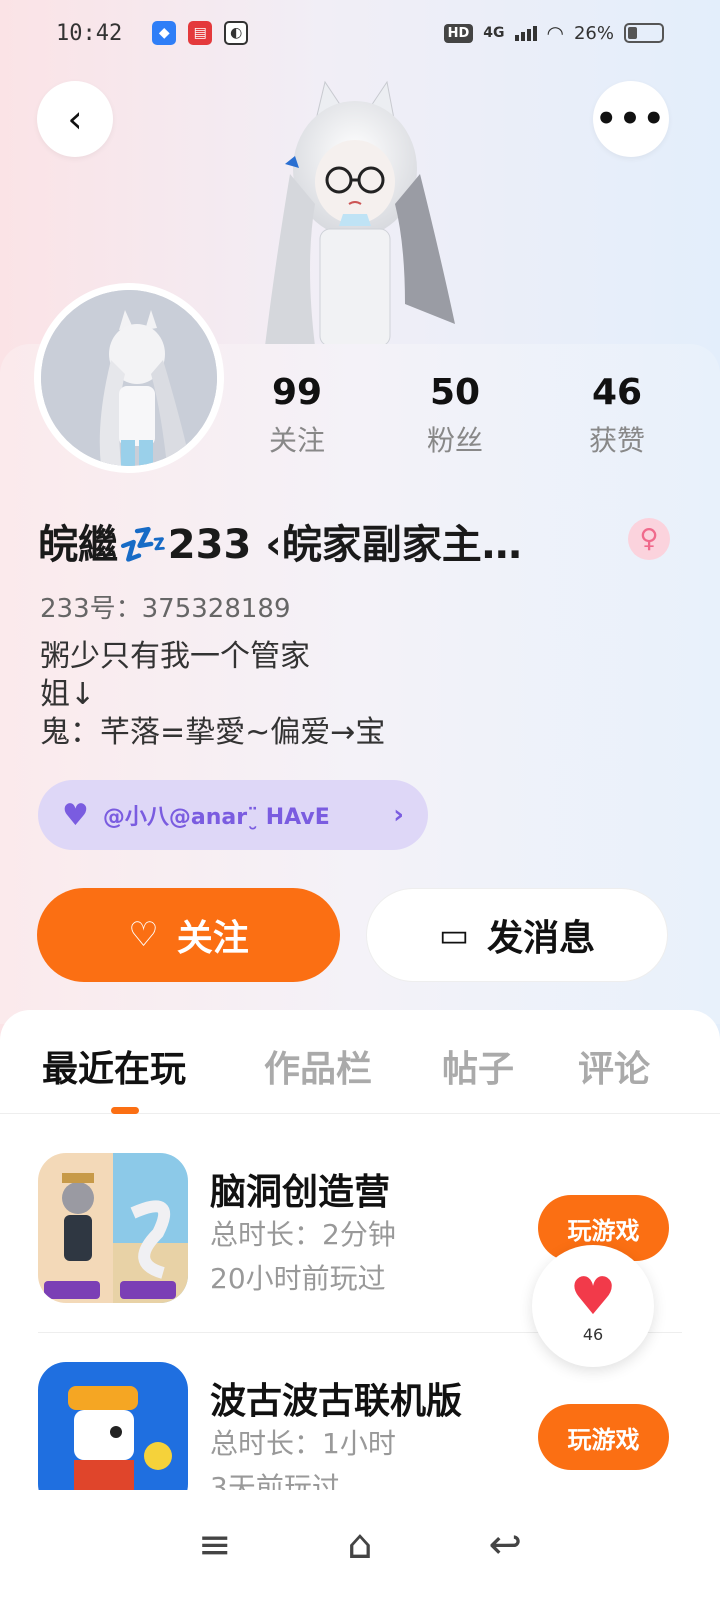  I want to click on relationship-tag: ♥ @小八@anar¨̮ HAvE ›, so click(233, 815).